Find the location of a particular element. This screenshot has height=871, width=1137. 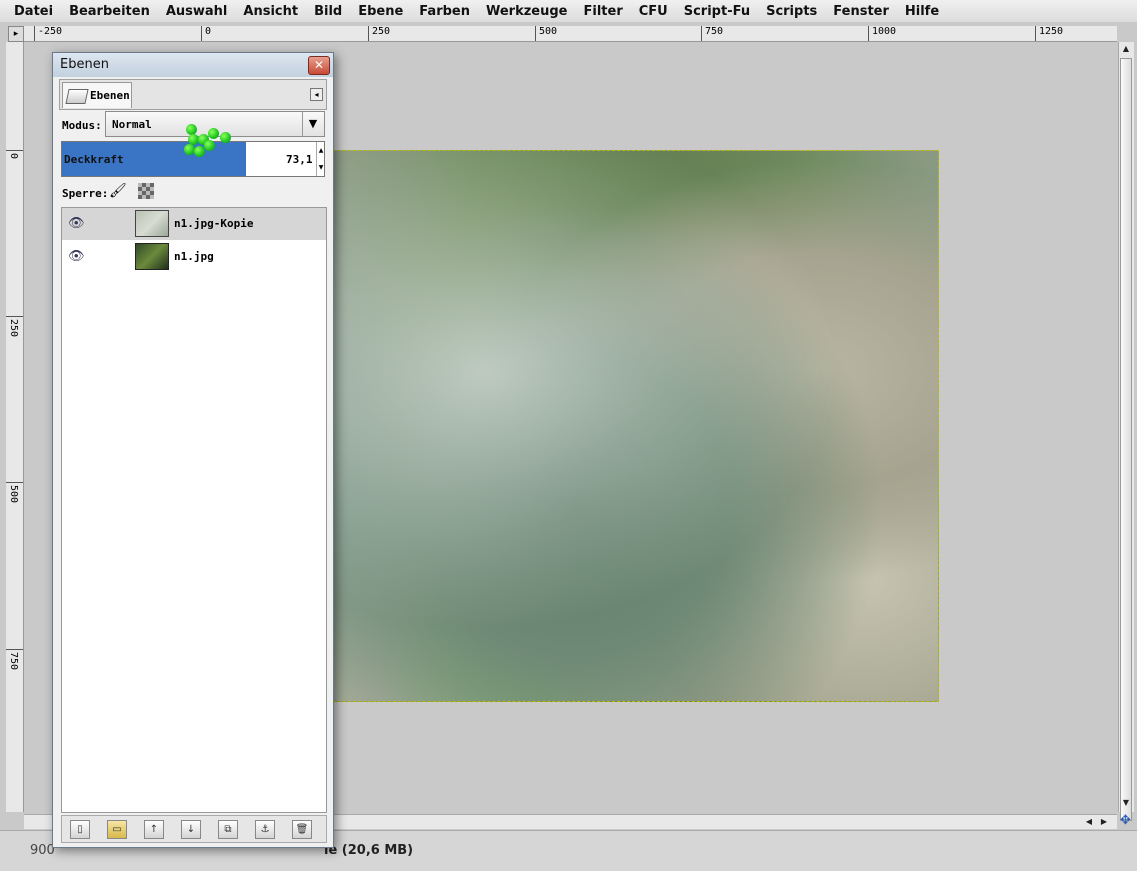

layer-name: n1.jpg-Kopie is located at coordinates (213, 223).